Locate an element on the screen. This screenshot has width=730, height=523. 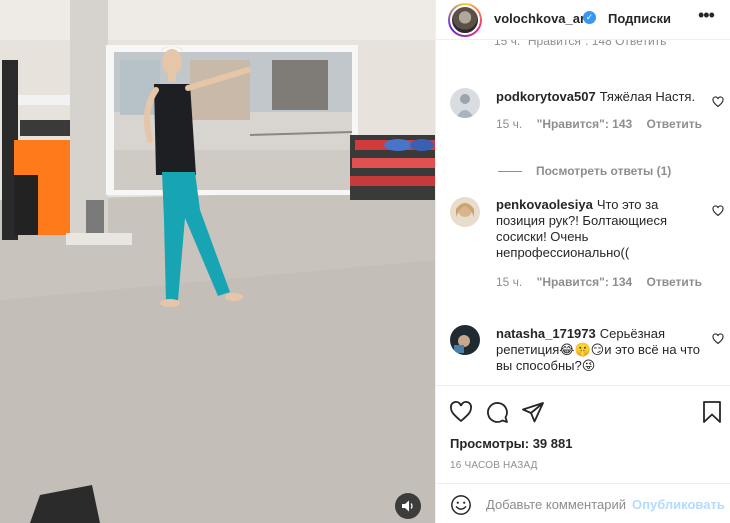
mute-button is located at coordinates (408, 506).